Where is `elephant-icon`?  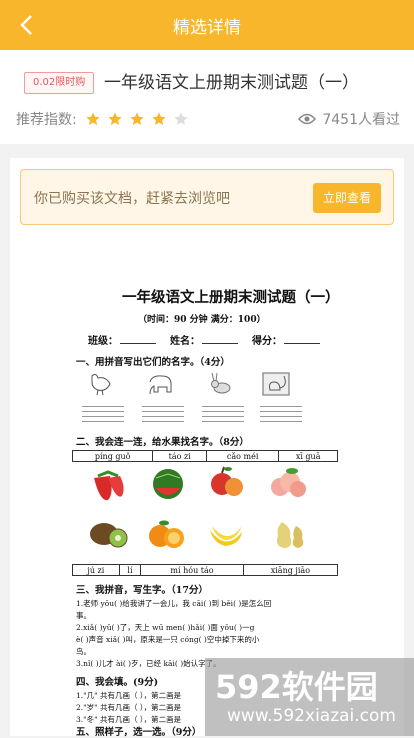 elephant-icon is located at coordinates (160, 385).